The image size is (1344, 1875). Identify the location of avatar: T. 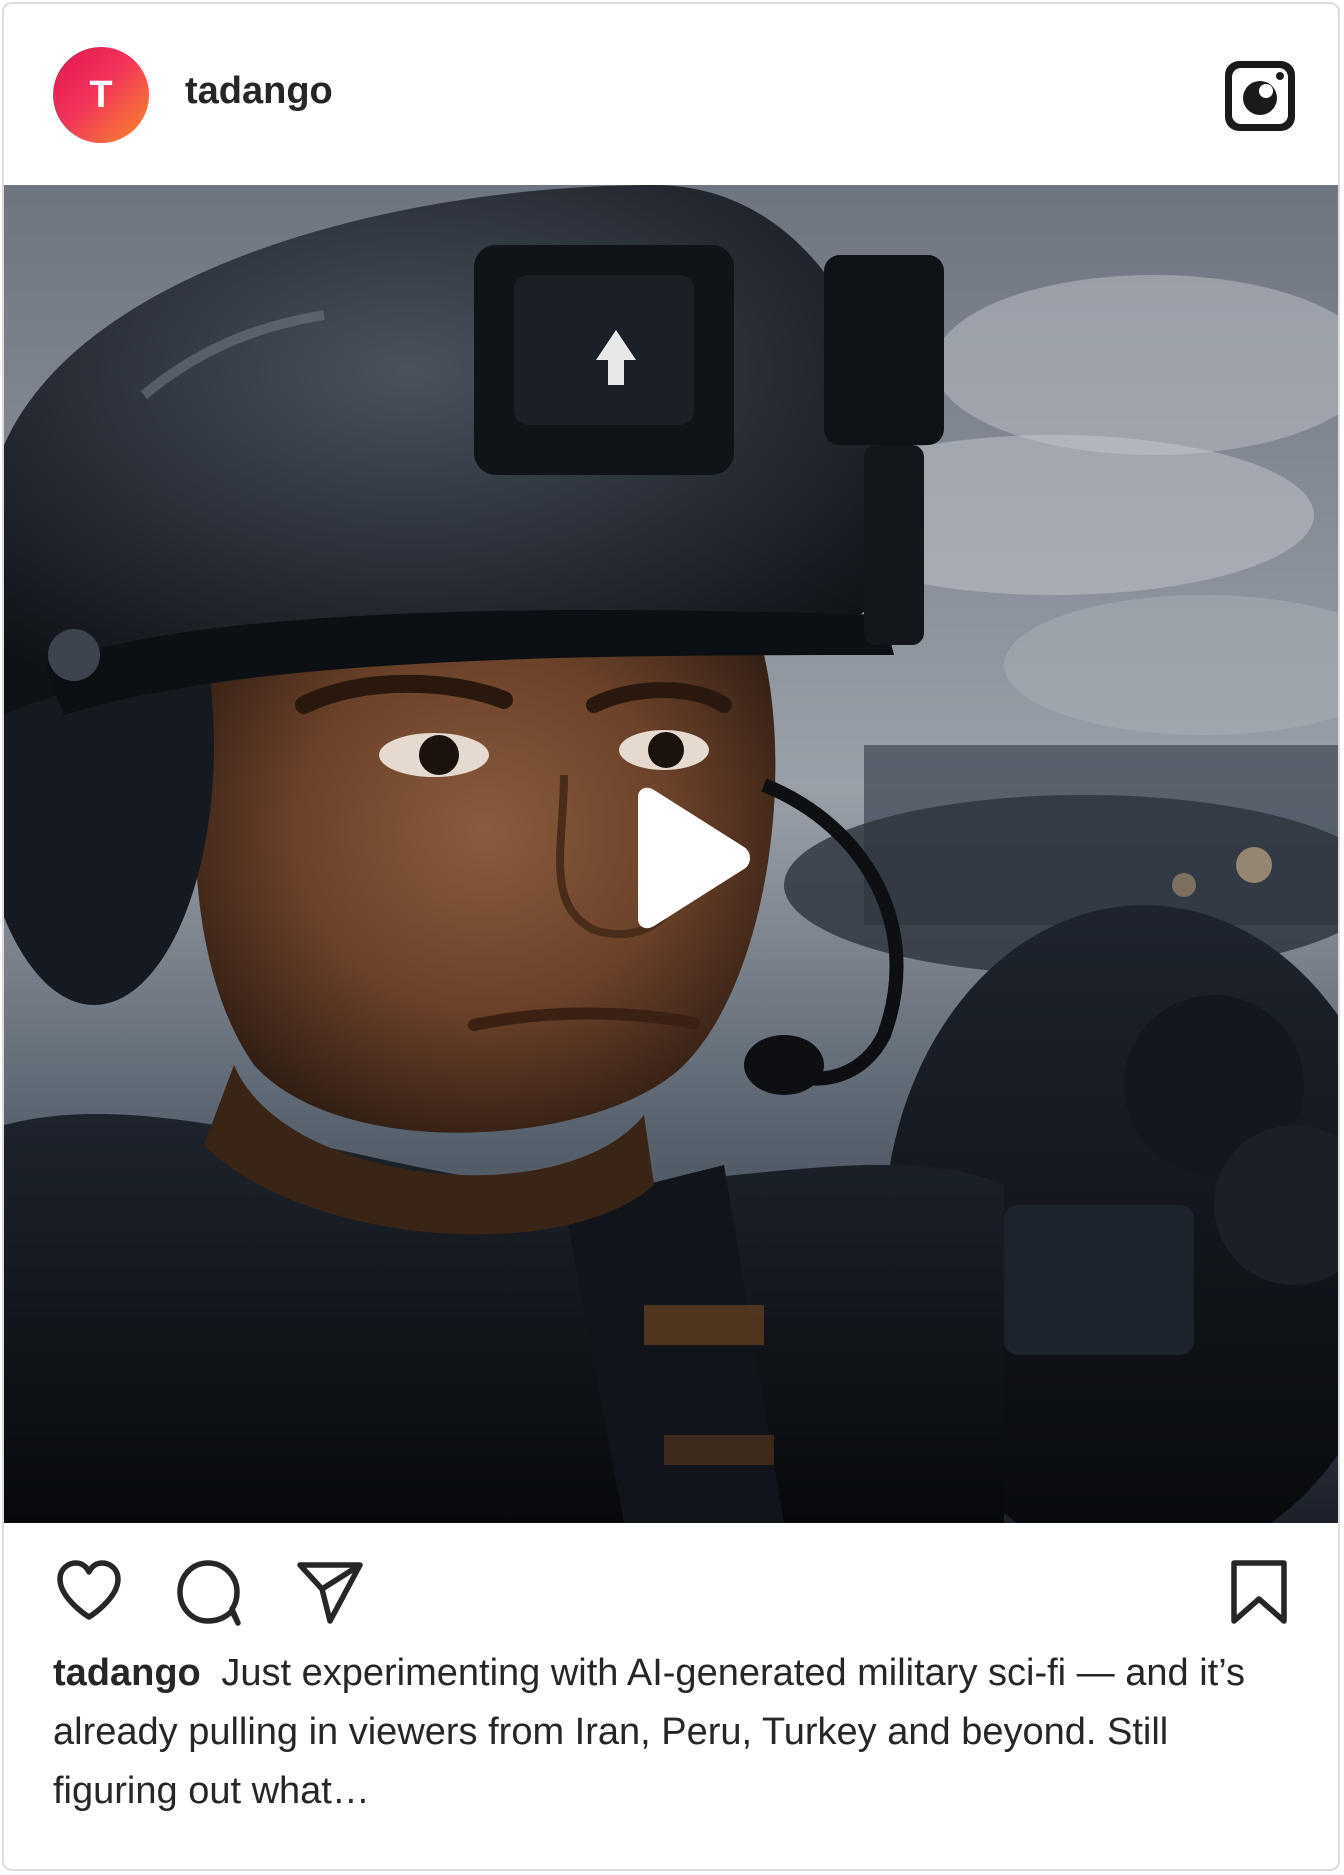
(101, 95).